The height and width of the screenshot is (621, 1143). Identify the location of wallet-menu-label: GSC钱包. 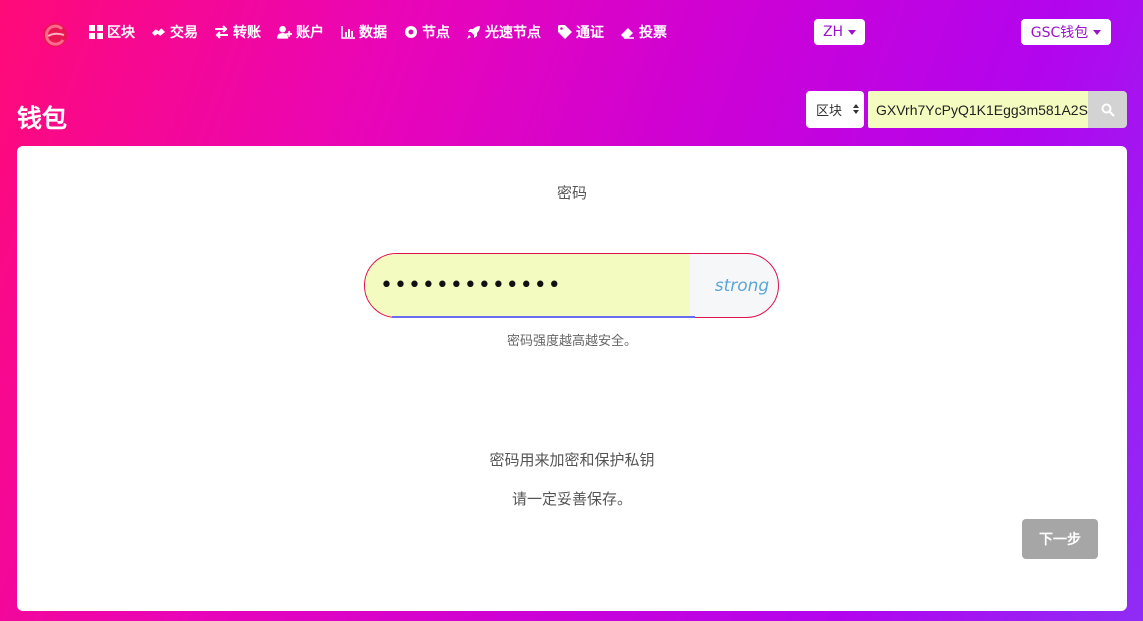
(1059, 33).